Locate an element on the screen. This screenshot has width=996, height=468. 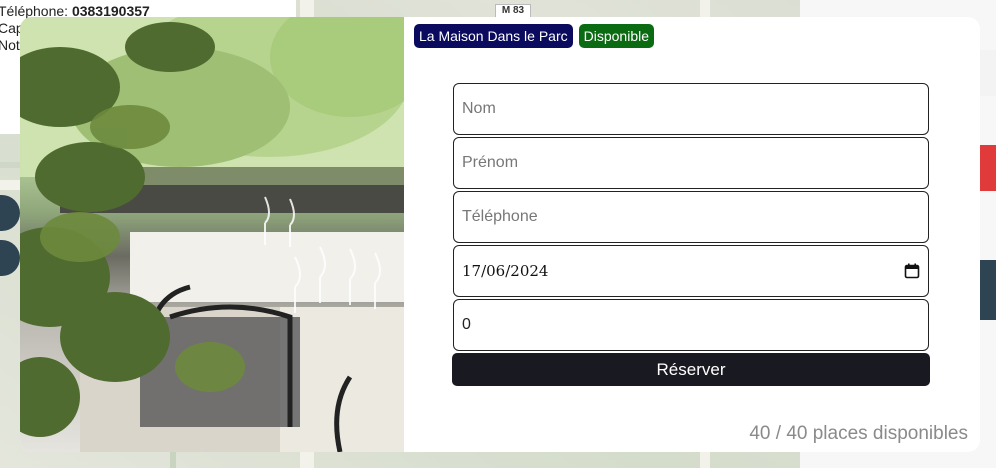
telephone-input is located at coordinates (691, 217).